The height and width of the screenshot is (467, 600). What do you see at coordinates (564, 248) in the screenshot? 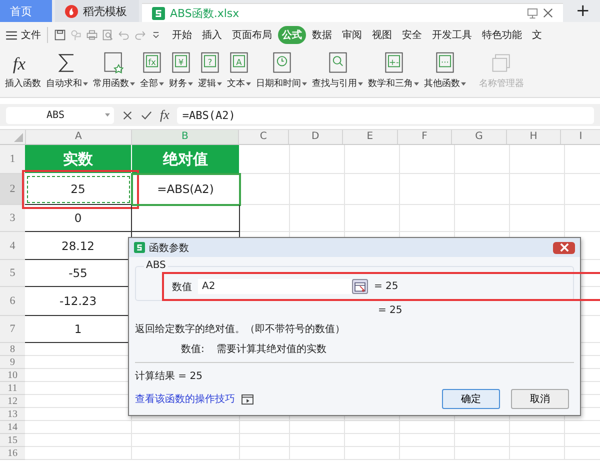
I see `close-button` at bounding box center [564, 248].